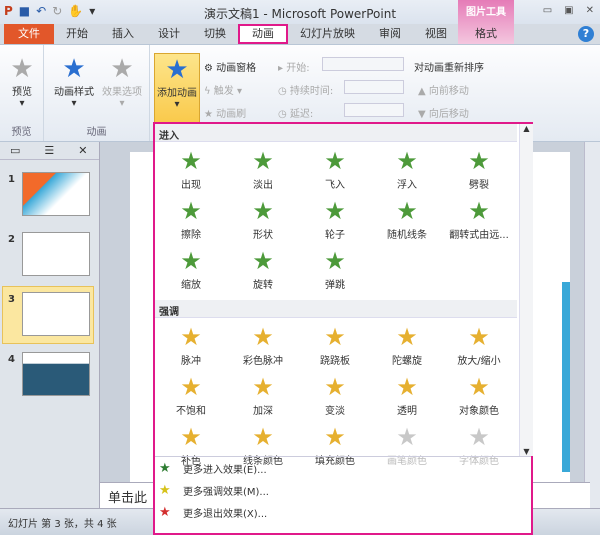 Image resolution: width=600 pixels, height=535 pixels. I want to click on group-animation: ★ 动画样式 ▾ ★ 效果选项 ▾ 动画, so click(97, 93).